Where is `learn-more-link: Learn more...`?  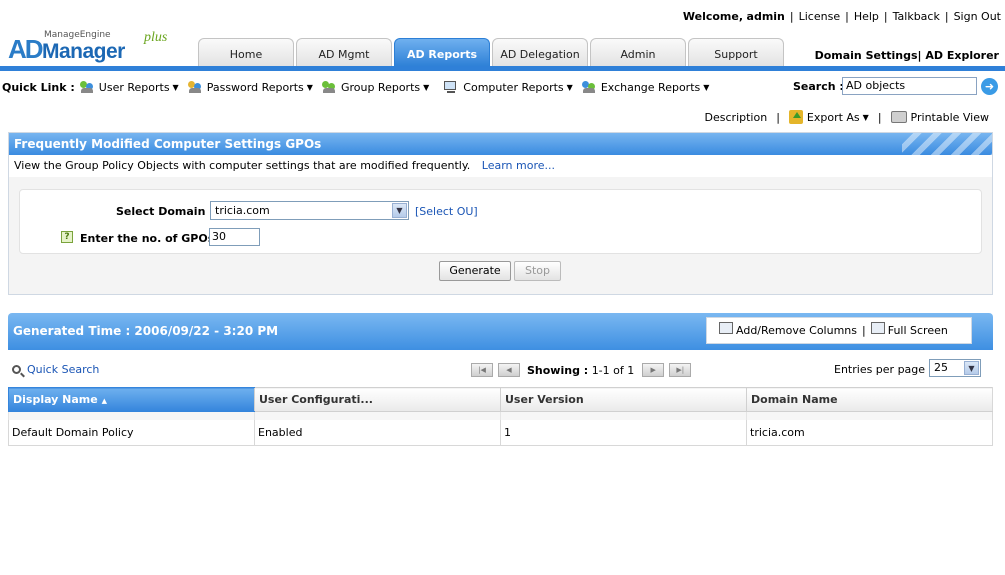 learn-more-link: Learn more... is located at coordinates (518, 165).